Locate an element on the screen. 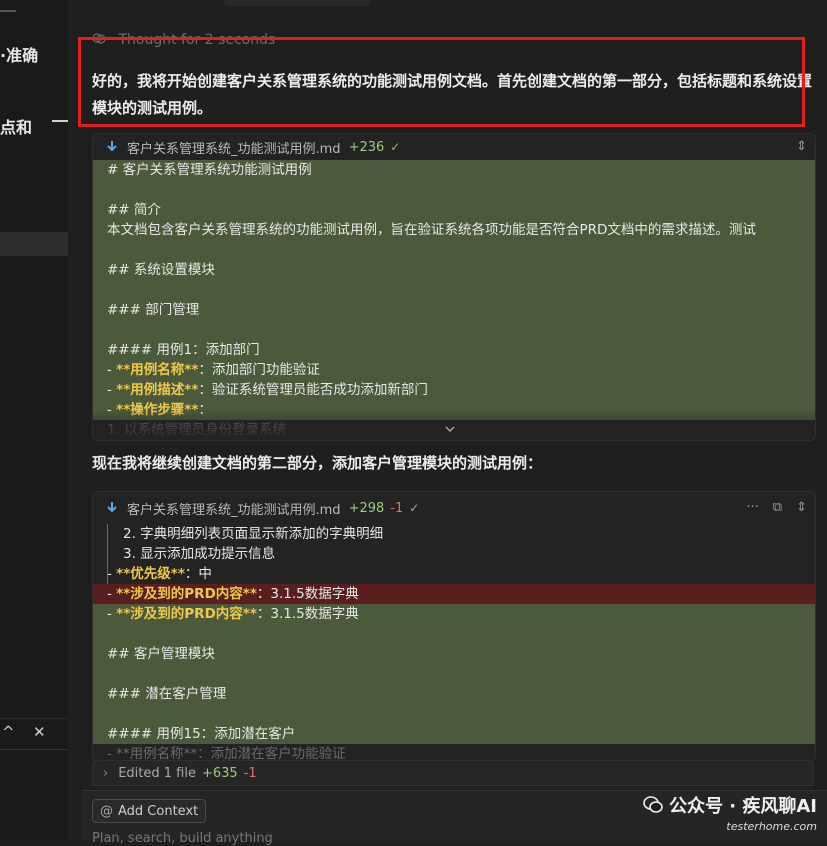 The width and height of the screenshot is (827, 846). composer-input: Plan, search, build anything is located at coordinates (182, 838).